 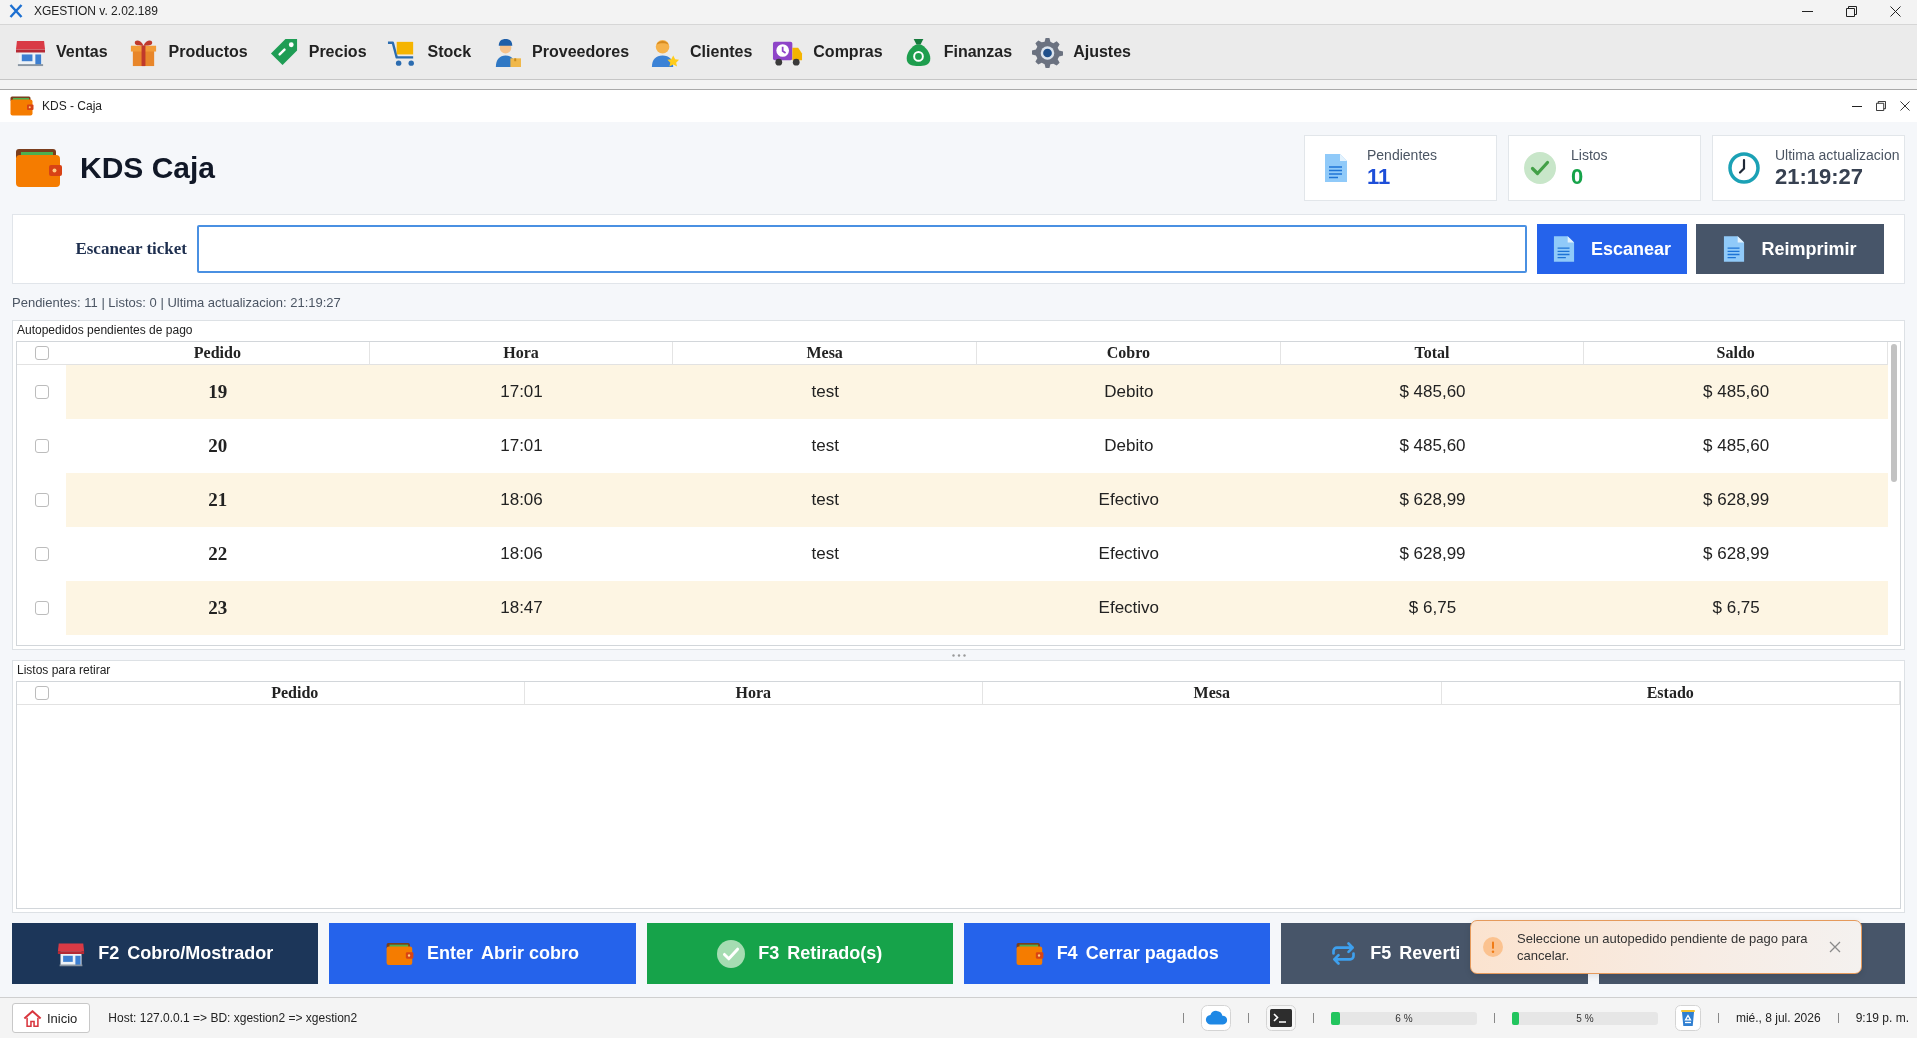 What do you see at coordinates (1404, 1018) in the screenshot?
I see `meter-reading: 6 %` at bounding box center [1404, 1018].